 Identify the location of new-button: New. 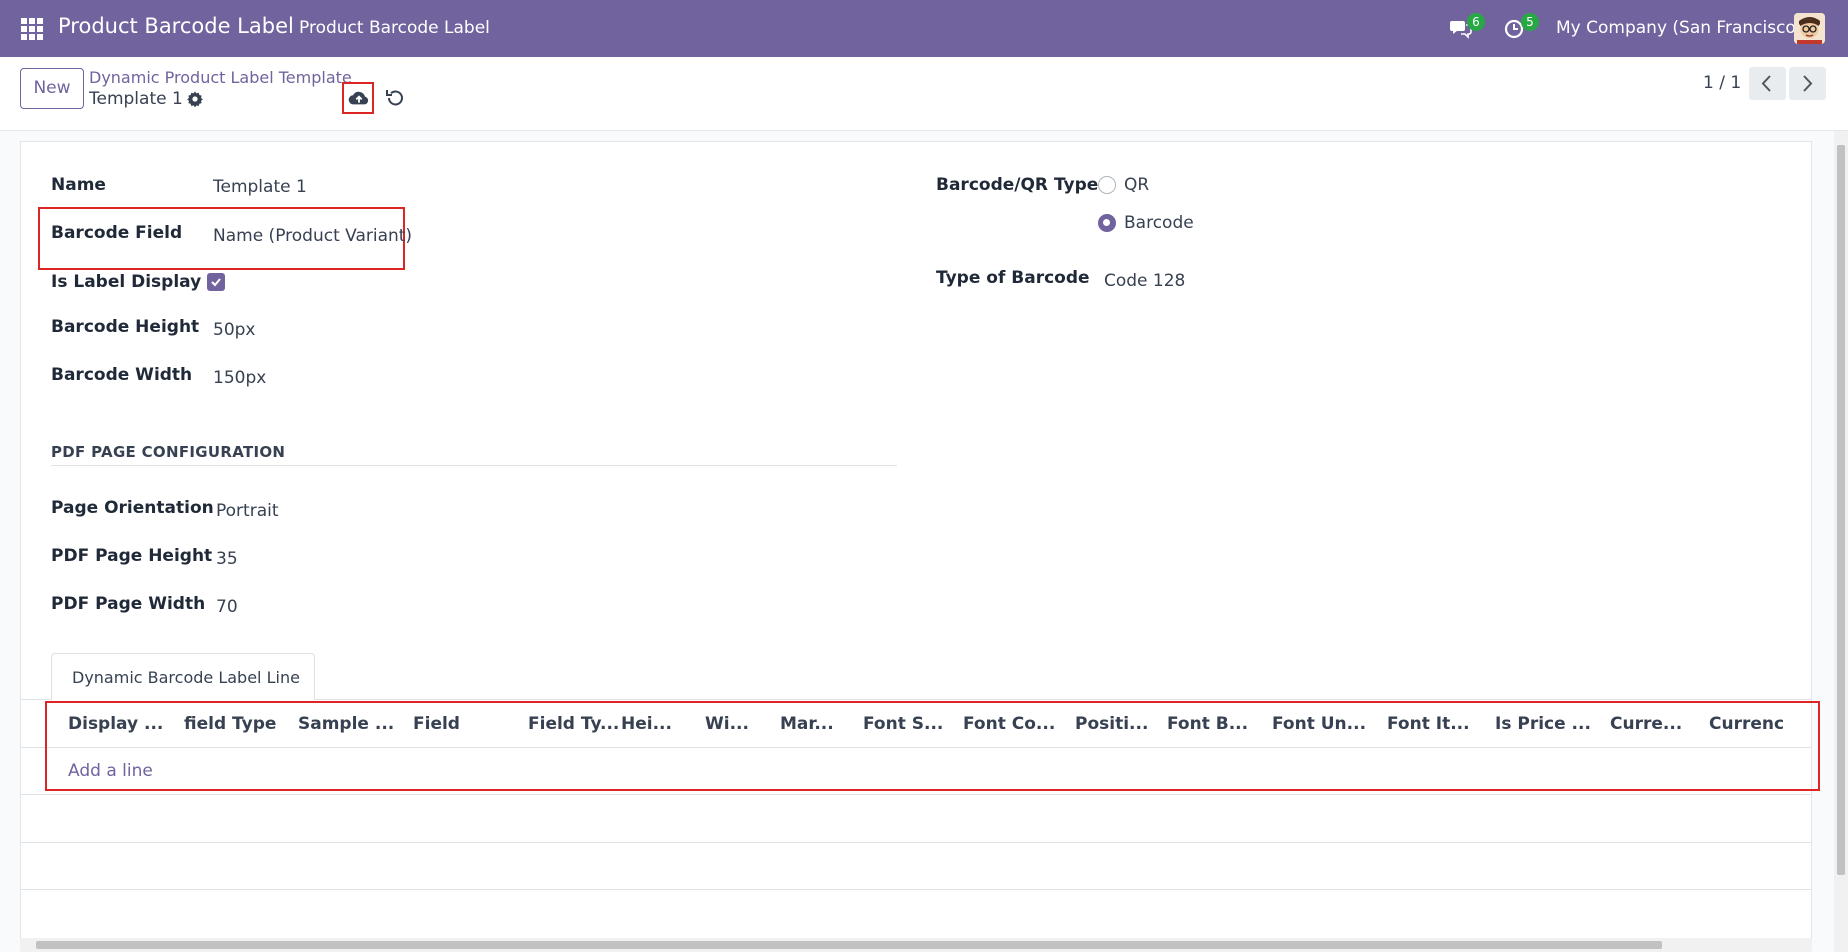
(52, 88).